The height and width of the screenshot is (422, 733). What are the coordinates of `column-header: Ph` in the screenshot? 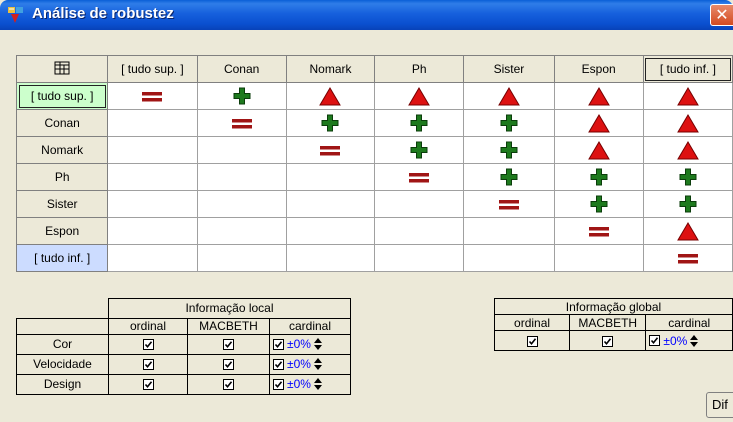 It's located at (419, 69).